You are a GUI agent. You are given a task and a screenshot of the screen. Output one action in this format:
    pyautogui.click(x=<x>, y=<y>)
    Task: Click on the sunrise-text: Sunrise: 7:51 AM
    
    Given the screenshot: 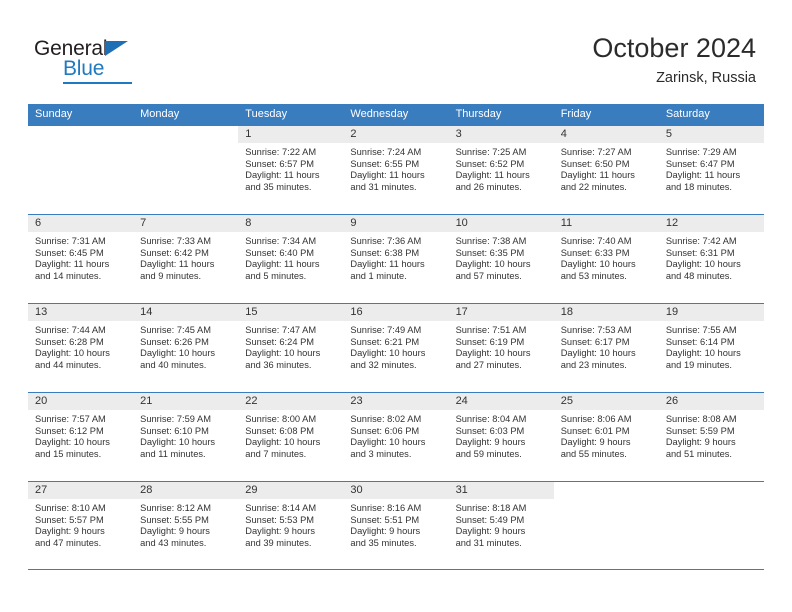 What is the action you would take?
    pyautogui.click(x=491, y=330)
    